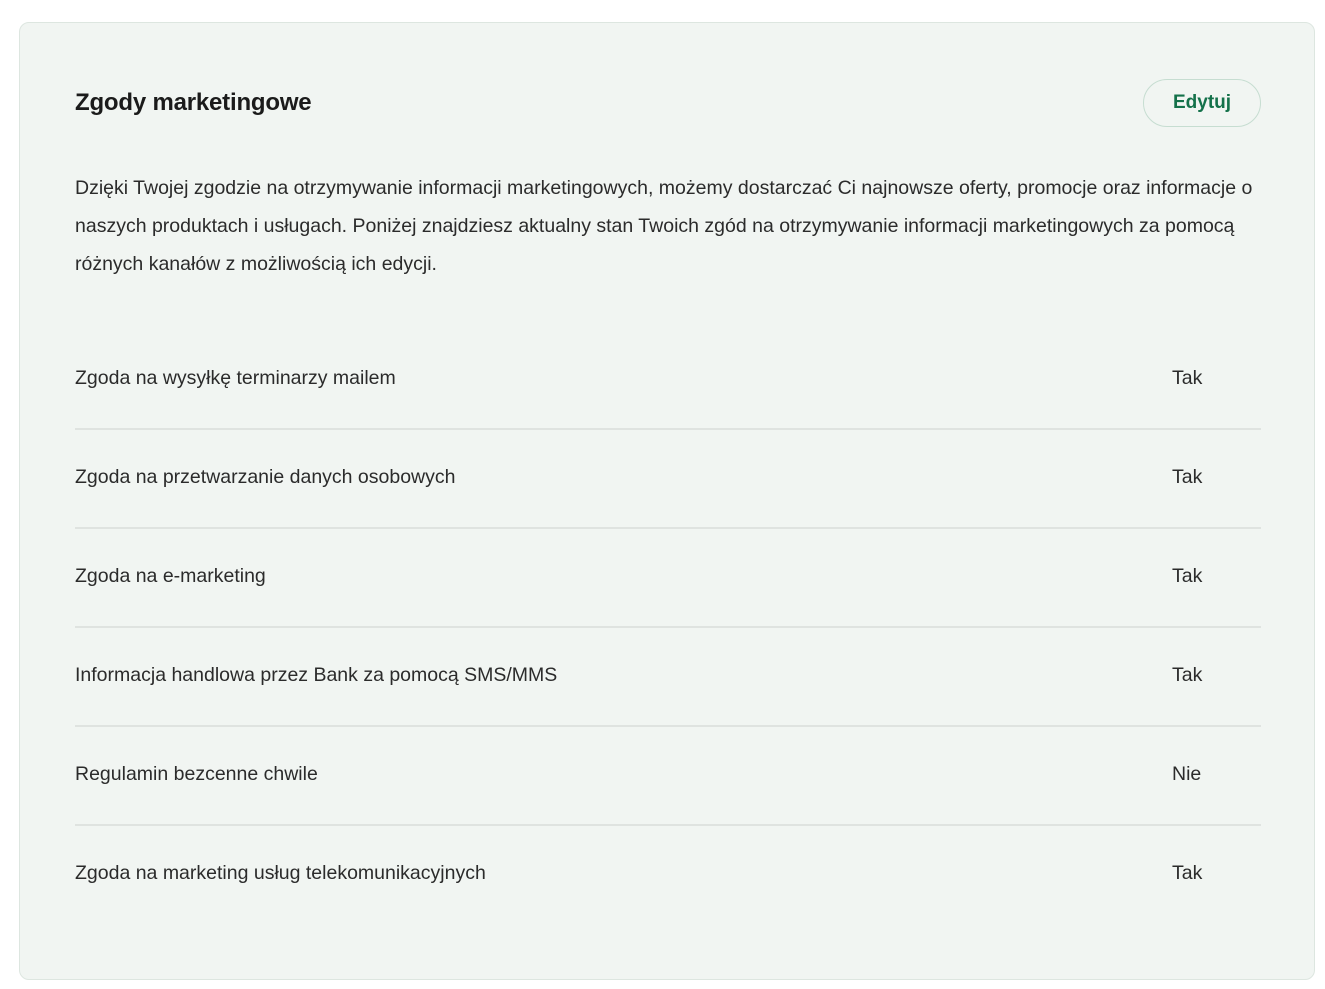 Image resolution: width=1325 pixels, height=989 pixels. Describe the element at coordinates (196, 774) in the screenshot. I see `consent-label: Regulamin bezcenne chwile` at that location.